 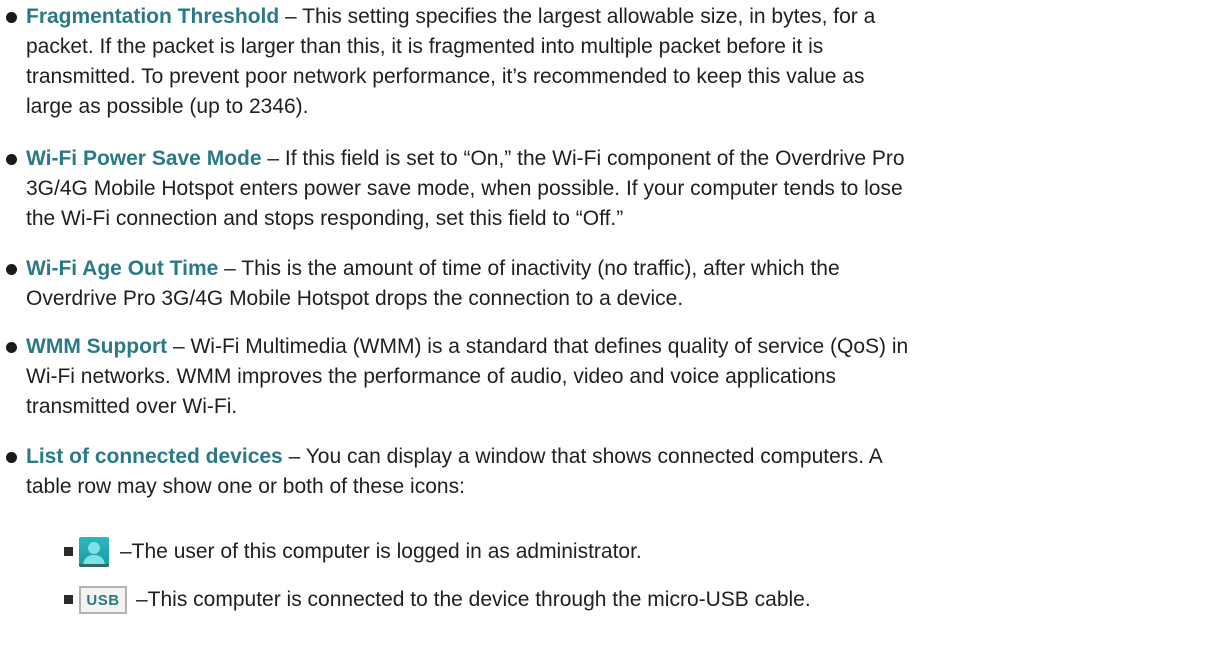 I want to click on admin-user-icon, so click(x=94, y=552).